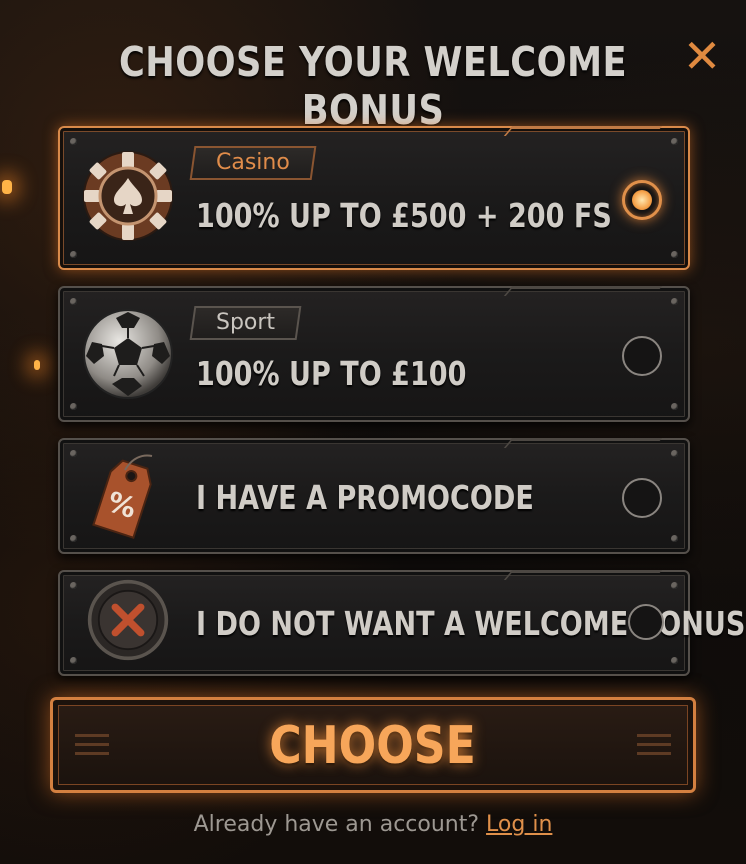 The image size is (746, 864). Describe the element at coordinates (253, 163) in the screenshot. I see `category-tag: Casino` at that location.